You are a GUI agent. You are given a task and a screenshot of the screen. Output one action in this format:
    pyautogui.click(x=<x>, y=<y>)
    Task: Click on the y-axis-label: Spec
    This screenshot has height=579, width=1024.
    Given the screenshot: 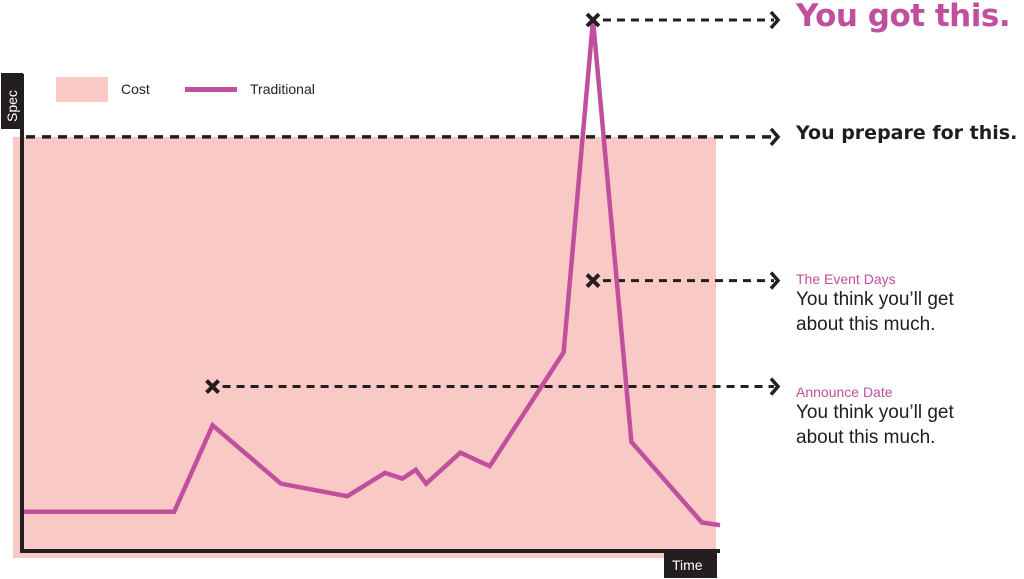 What is the action you would take?
    pyautogui.click(x=12, y=101)
    